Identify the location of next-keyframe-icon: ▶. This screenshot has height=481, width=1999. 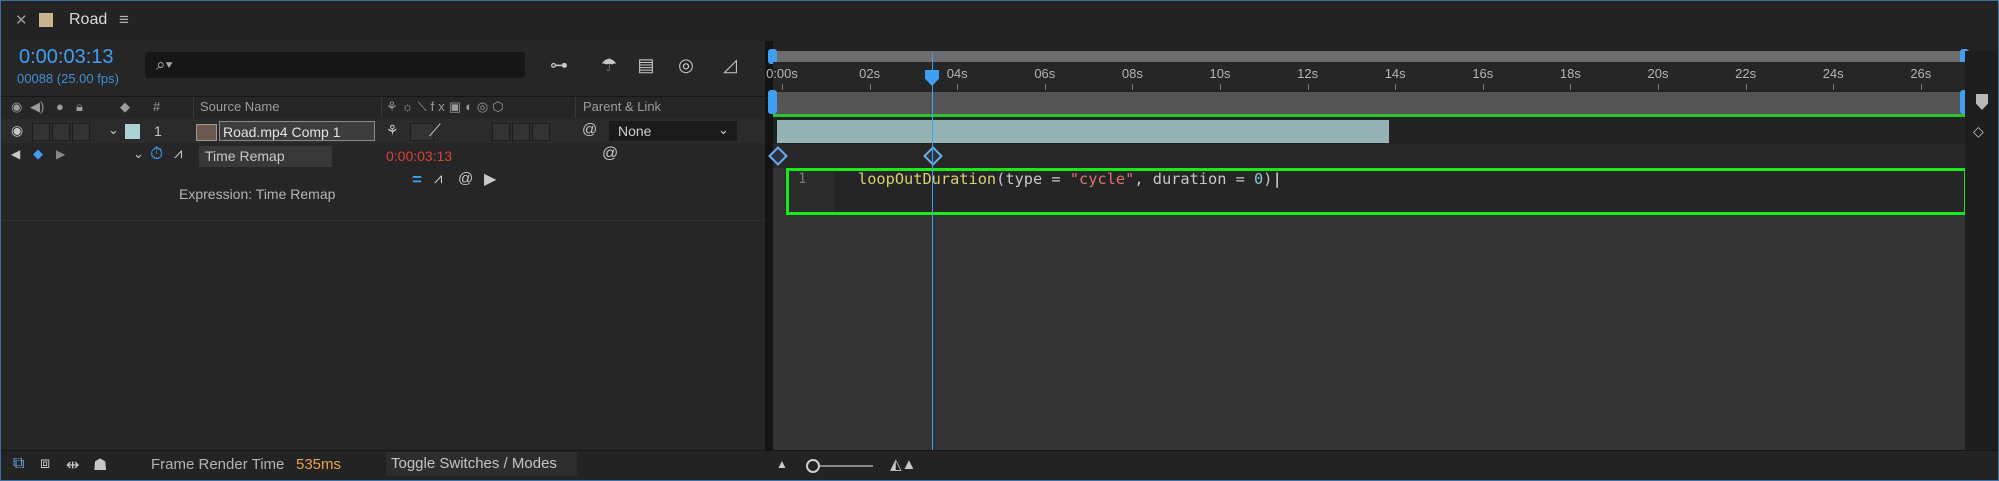
(60, 154).